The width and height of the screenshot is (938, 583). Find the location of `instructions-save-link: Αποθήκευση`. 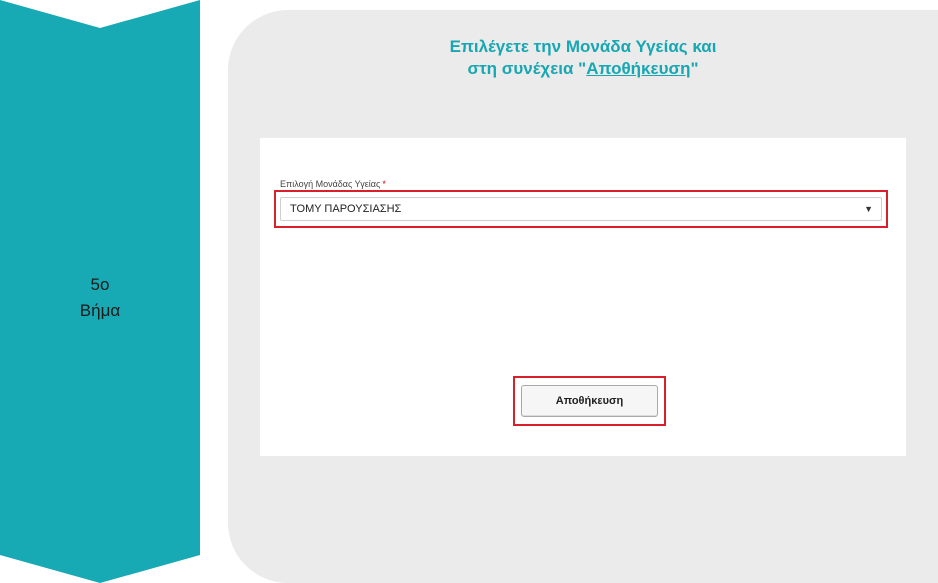

instructions-save-link: Αποθήκευση is located at coordinates (638, 68).